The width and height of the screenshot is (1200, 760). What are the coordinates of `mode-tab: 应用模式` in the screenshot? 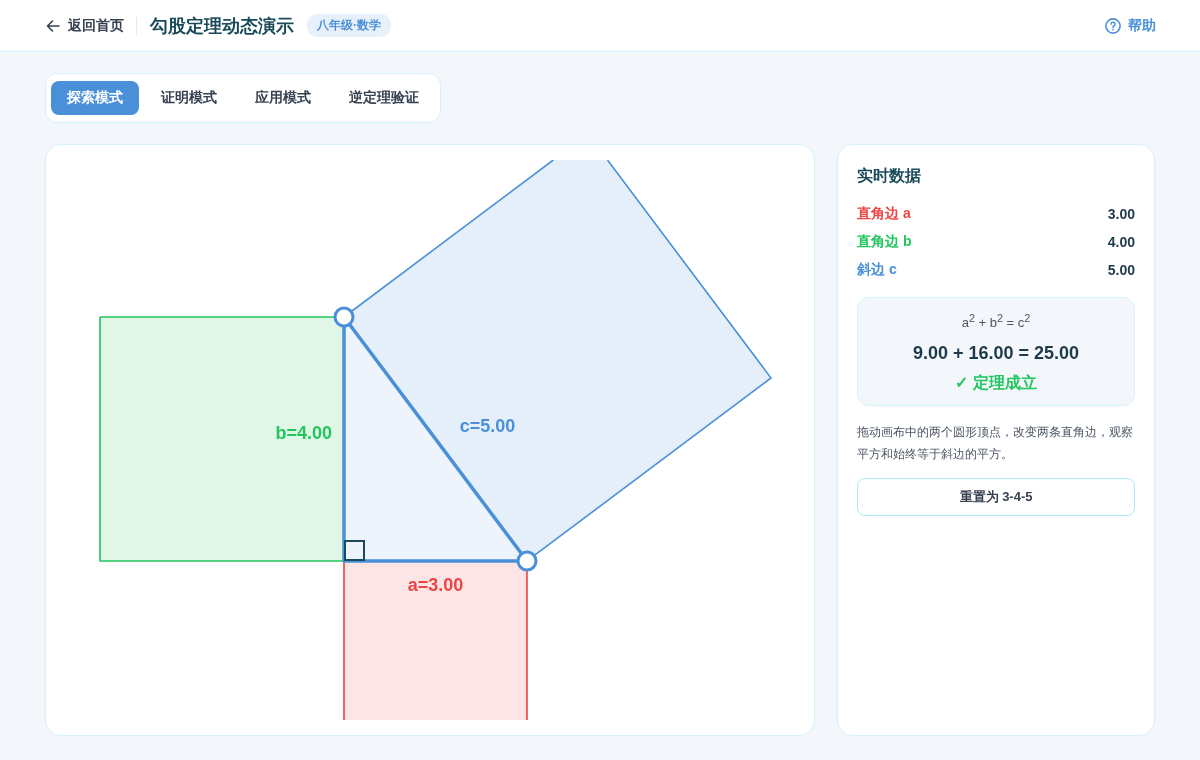 It's located at (283, 98).